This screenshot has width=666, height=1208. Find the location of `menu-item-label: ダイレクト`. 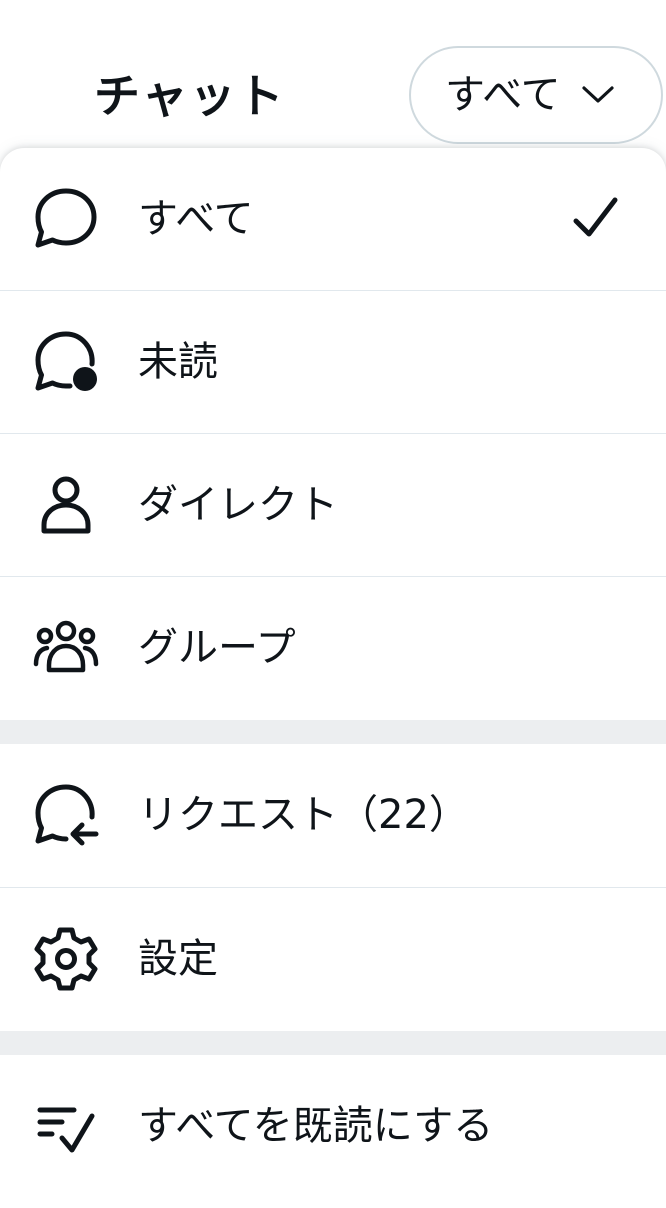

menu-item-label: ダイレクト is located at coordinates (238, 505).